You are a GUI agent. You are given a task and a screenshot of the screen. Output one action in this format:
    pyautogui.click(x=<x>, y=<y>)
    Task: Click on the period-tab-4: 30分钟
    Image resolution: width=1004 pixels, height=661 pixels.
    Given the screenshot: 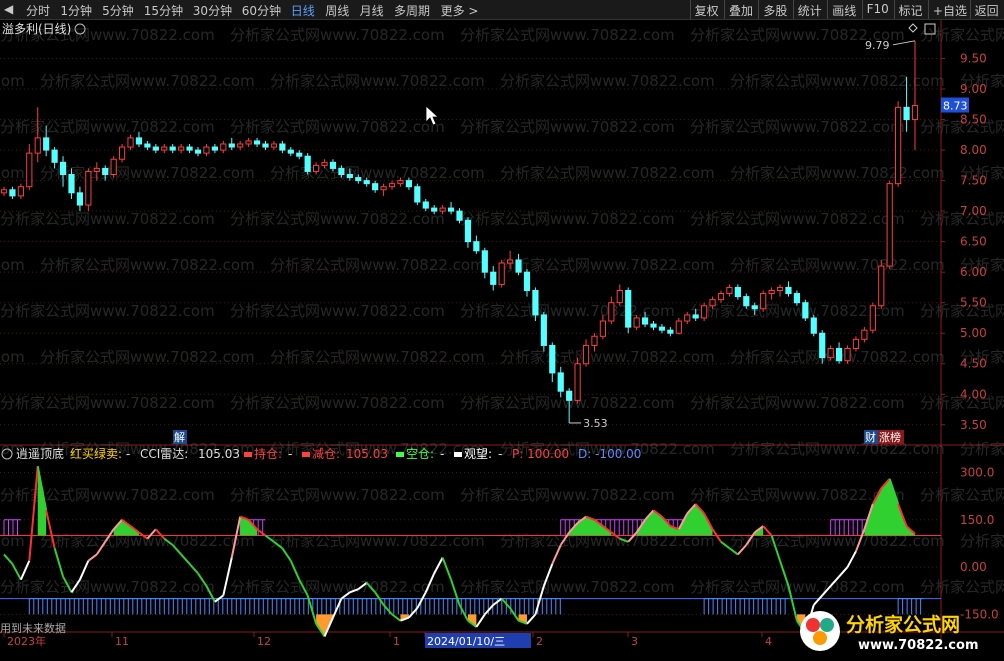 What is the action you would take?
    pyautogui.click(x=212, y=10)
    